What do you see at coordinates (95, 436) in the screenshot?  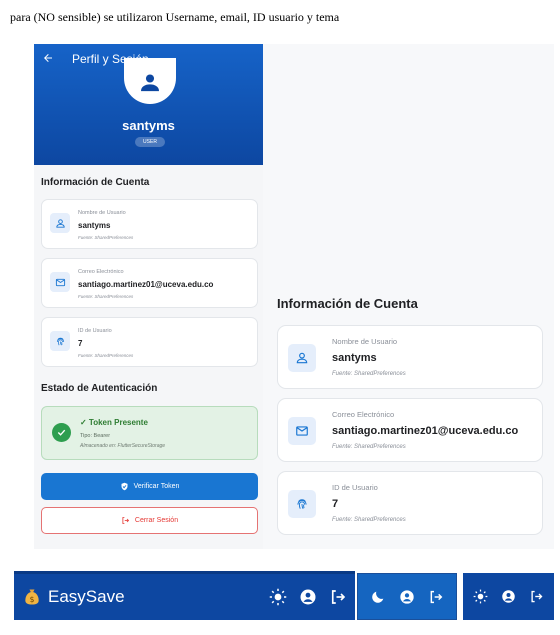 I see `token-type: Tipo: Bearer` at bounding box center [95, 436].